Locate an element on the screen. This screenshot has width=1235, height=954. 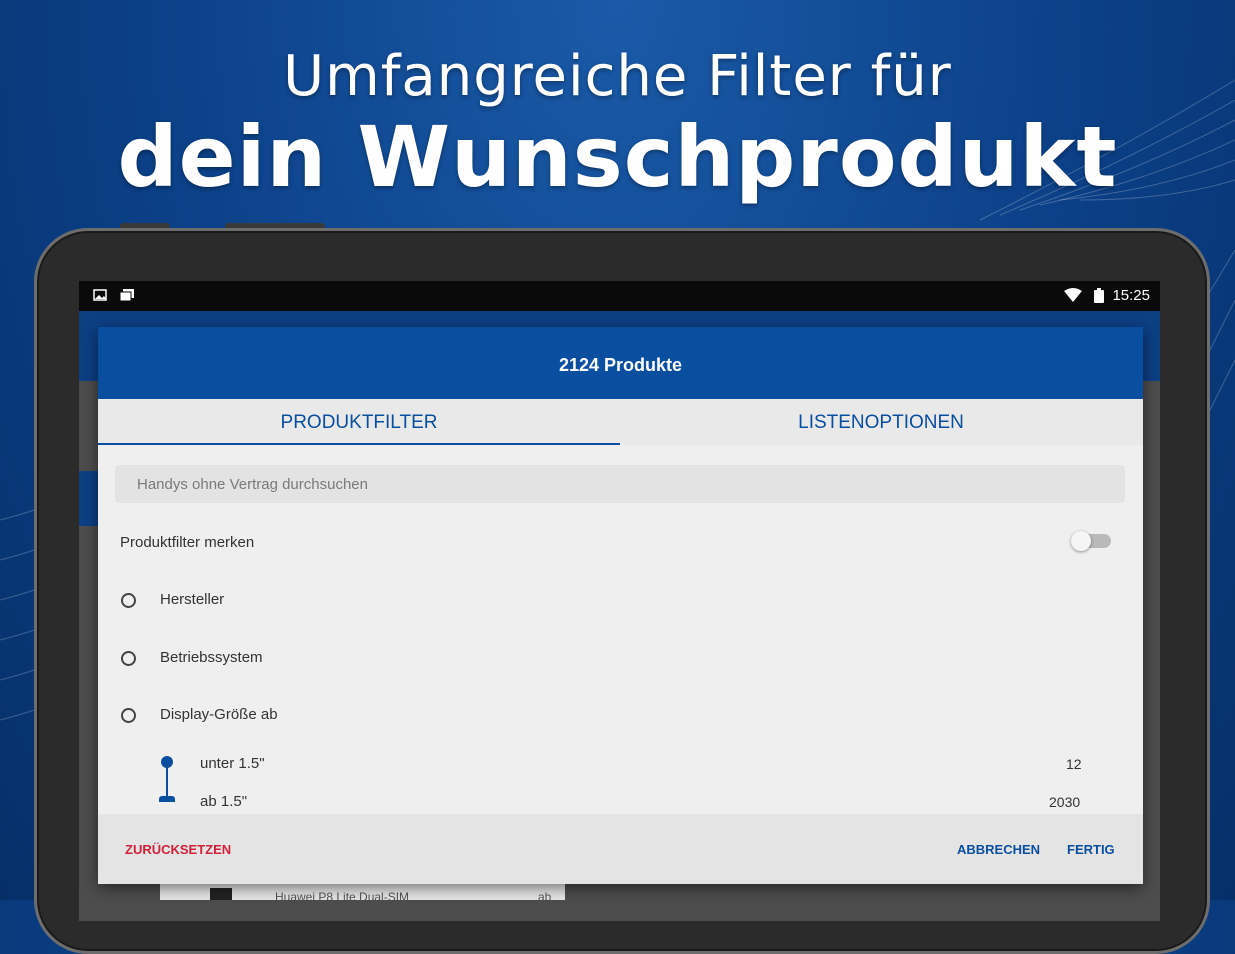
radio-betriebssystem is located at coordinates (128, 658).